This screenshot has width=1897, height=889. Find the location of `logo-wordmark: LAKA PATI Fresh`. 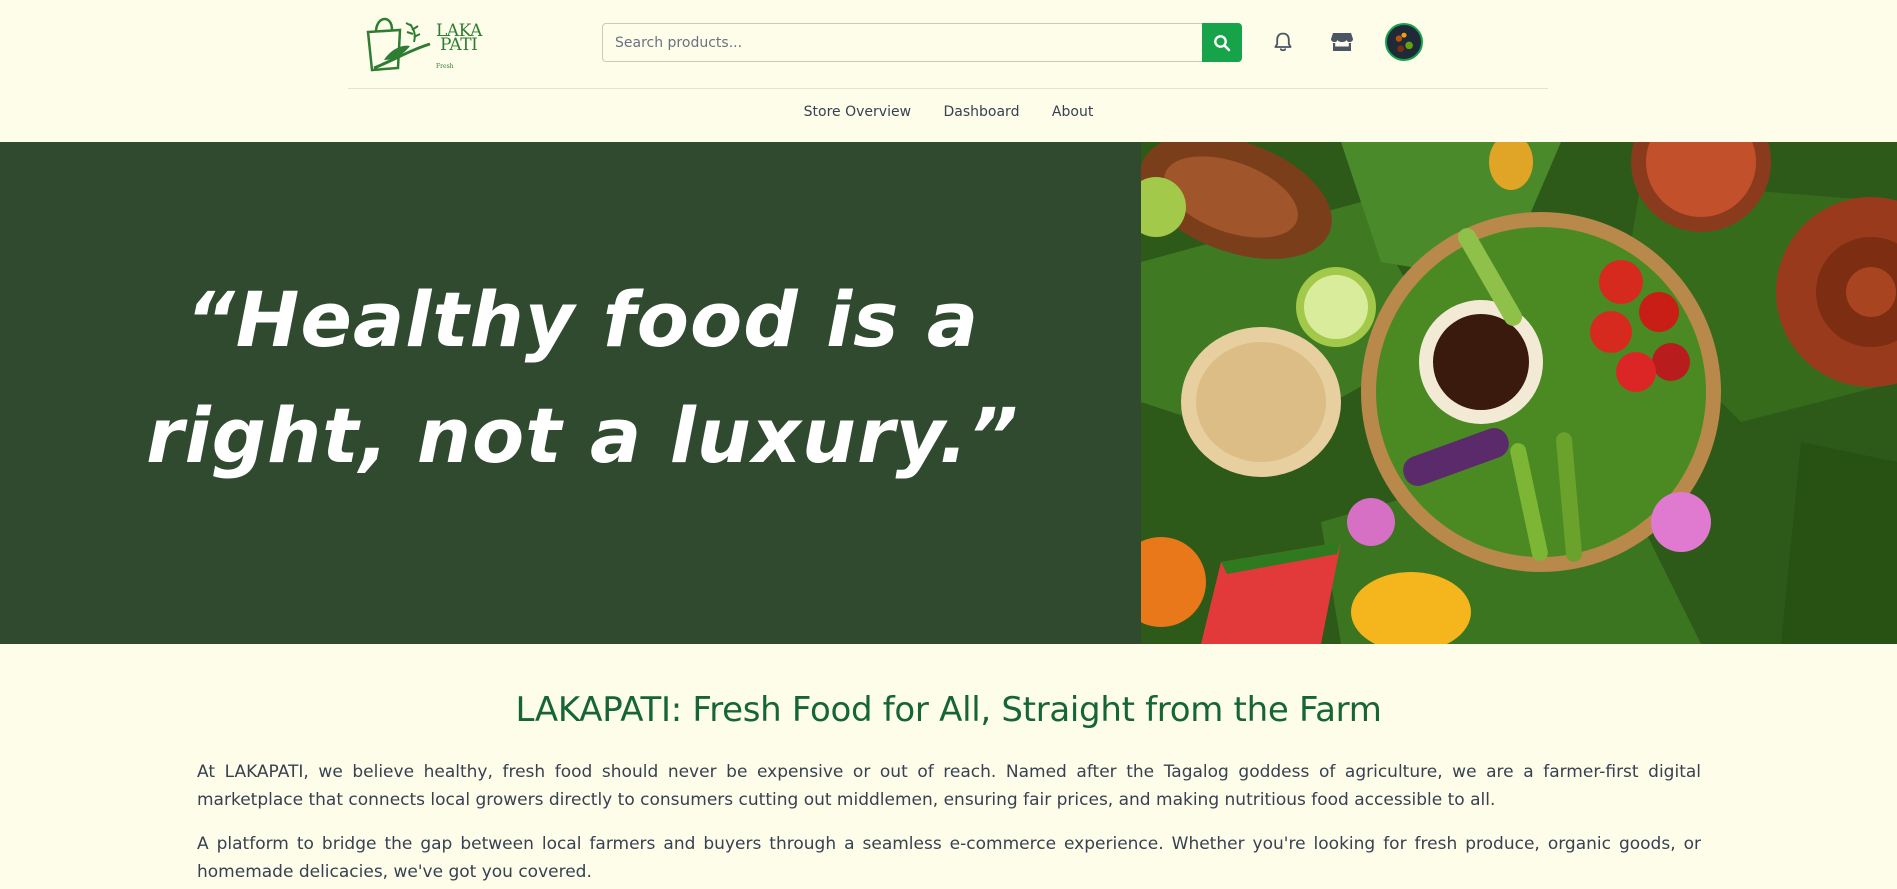

logo-wordmark: LAKA PATI Fresh is located at coordinates (459, 47).